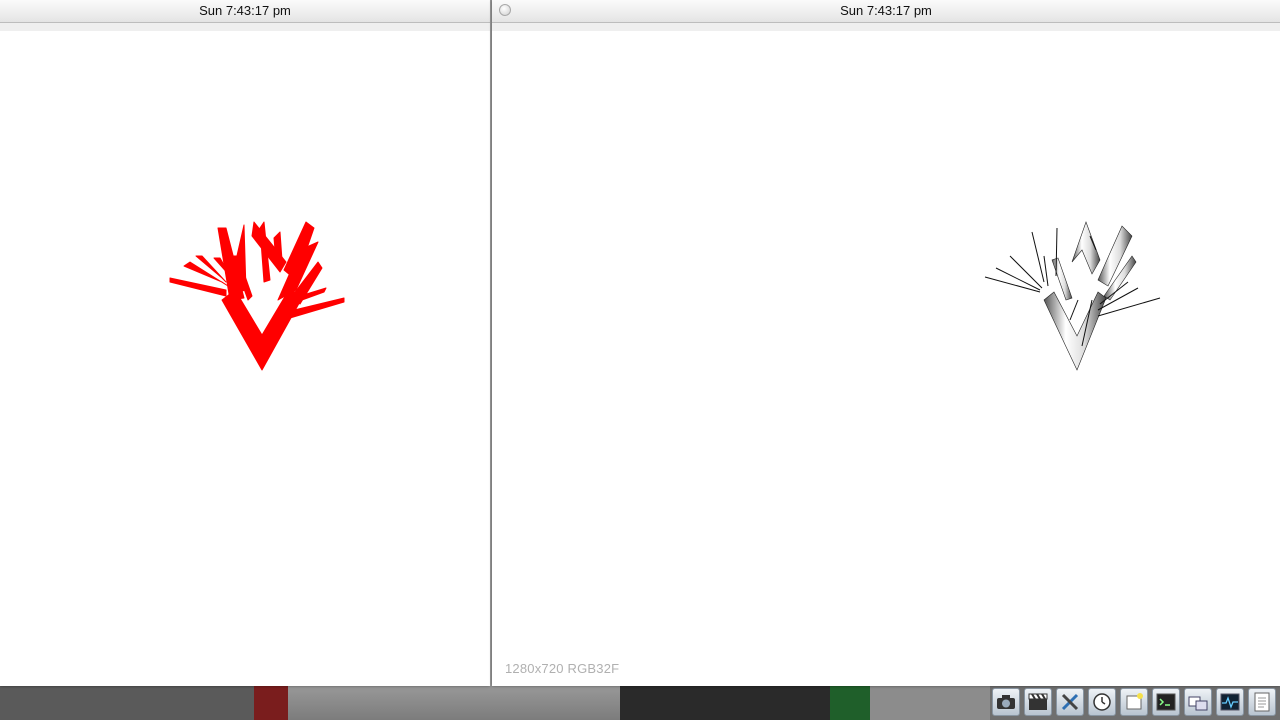  What do you see at coordinates (1166, 702) in the screenshot?
I see `terminal-icon` at bounding box center [1166, 702].